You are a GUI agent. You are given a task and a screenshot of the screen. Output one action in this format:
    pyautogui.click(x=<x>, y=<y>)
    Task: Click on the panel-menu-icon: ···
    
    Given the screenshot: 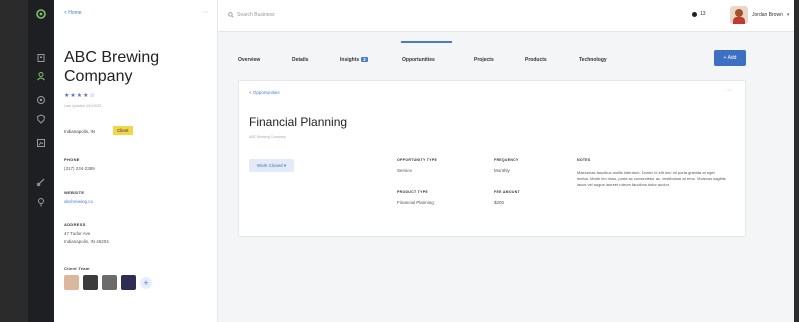 What is the action you would take?
    pyautogui.click(x=205, y=12)
    